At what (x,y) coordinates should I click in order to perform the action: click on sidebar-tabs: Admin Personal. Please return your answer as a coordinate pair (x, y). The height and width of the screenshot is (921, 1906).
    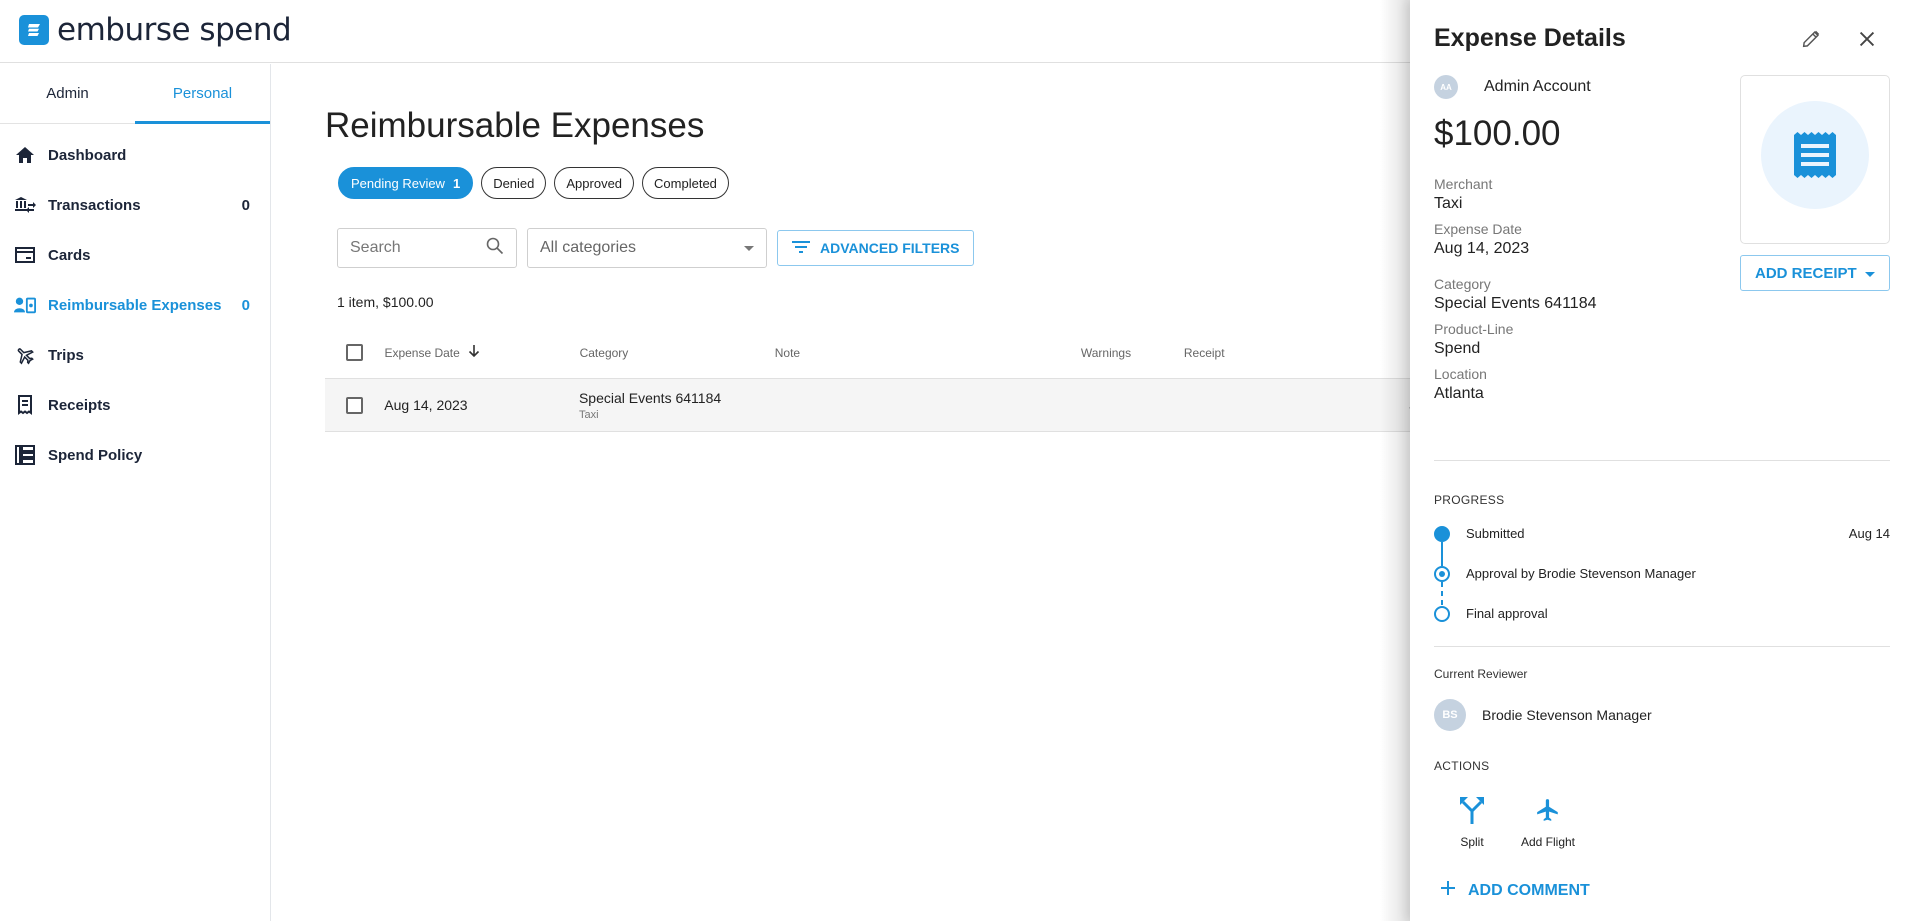
    Looking at the image, I should click on (135, 94).